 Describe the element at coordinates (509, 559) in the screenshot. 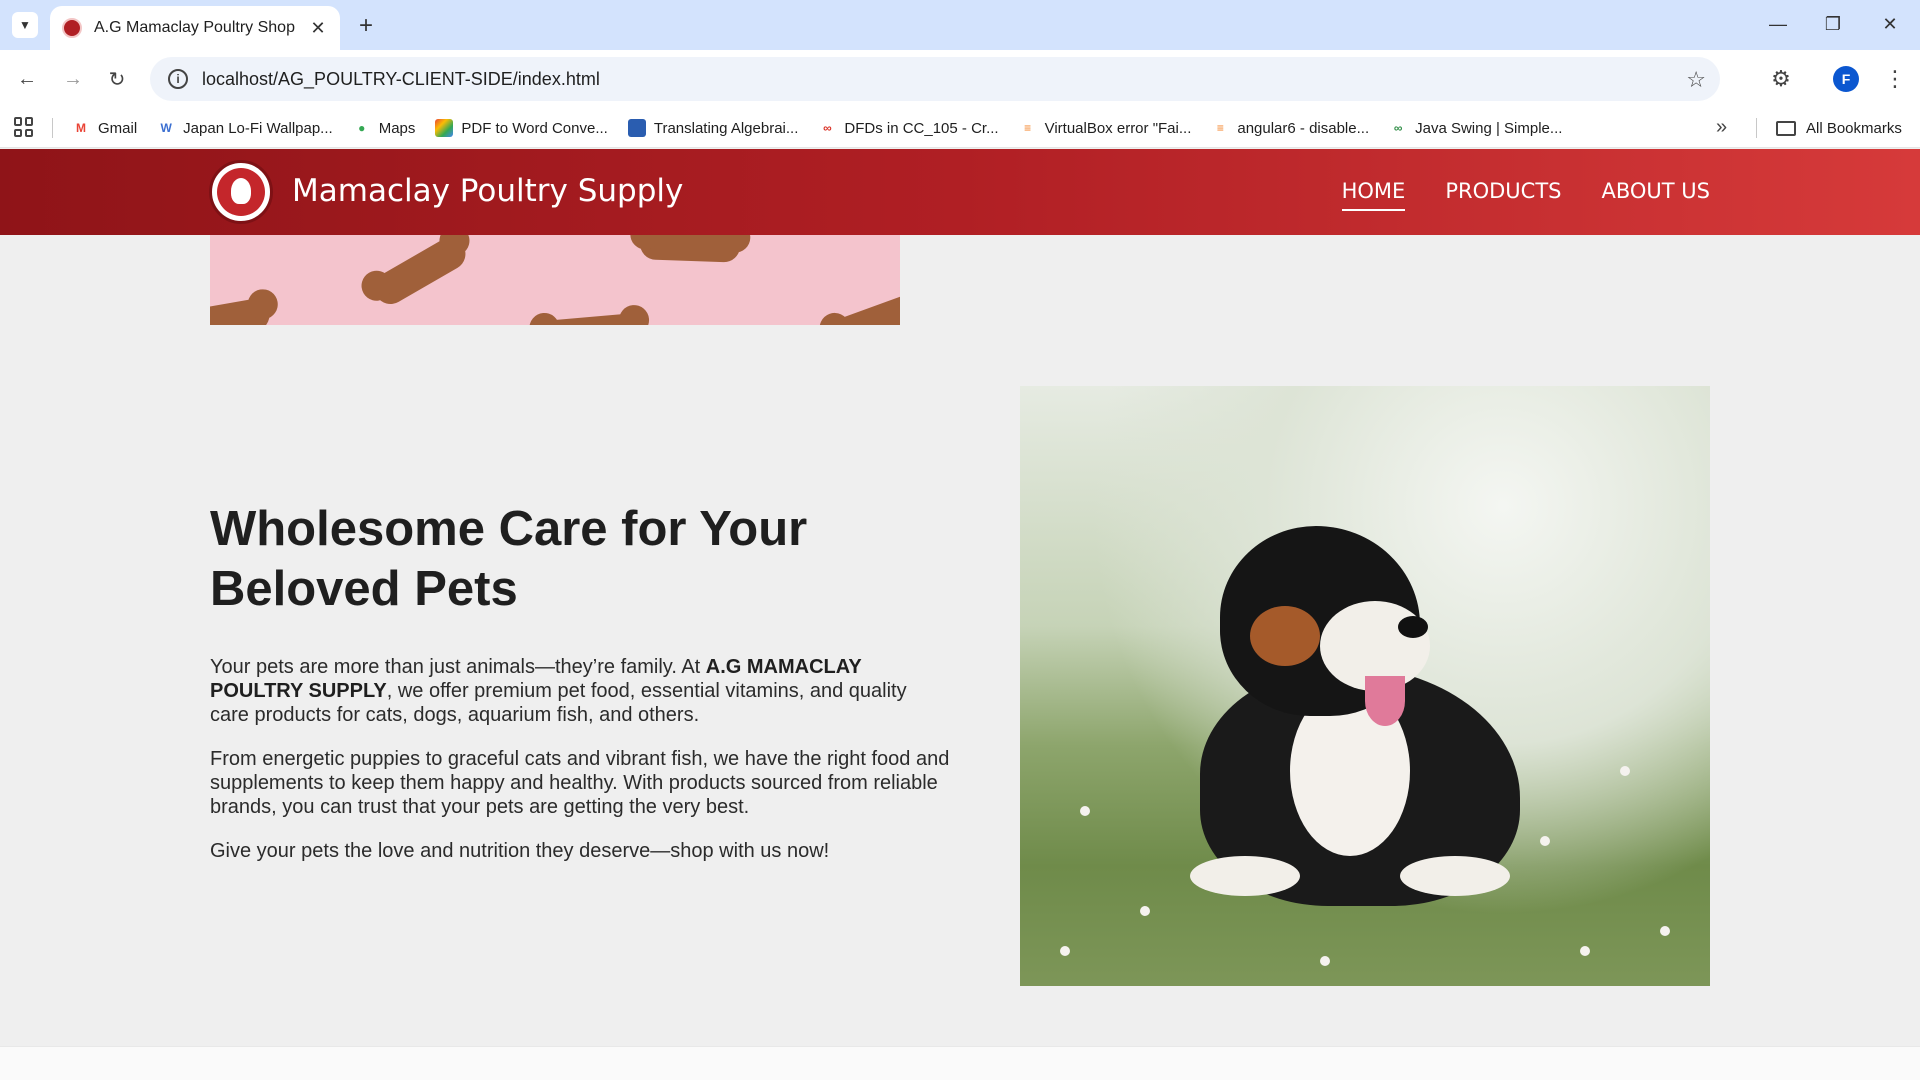

I see `hero-title: Wholesome Care for Your Beloved Pets` at that location.